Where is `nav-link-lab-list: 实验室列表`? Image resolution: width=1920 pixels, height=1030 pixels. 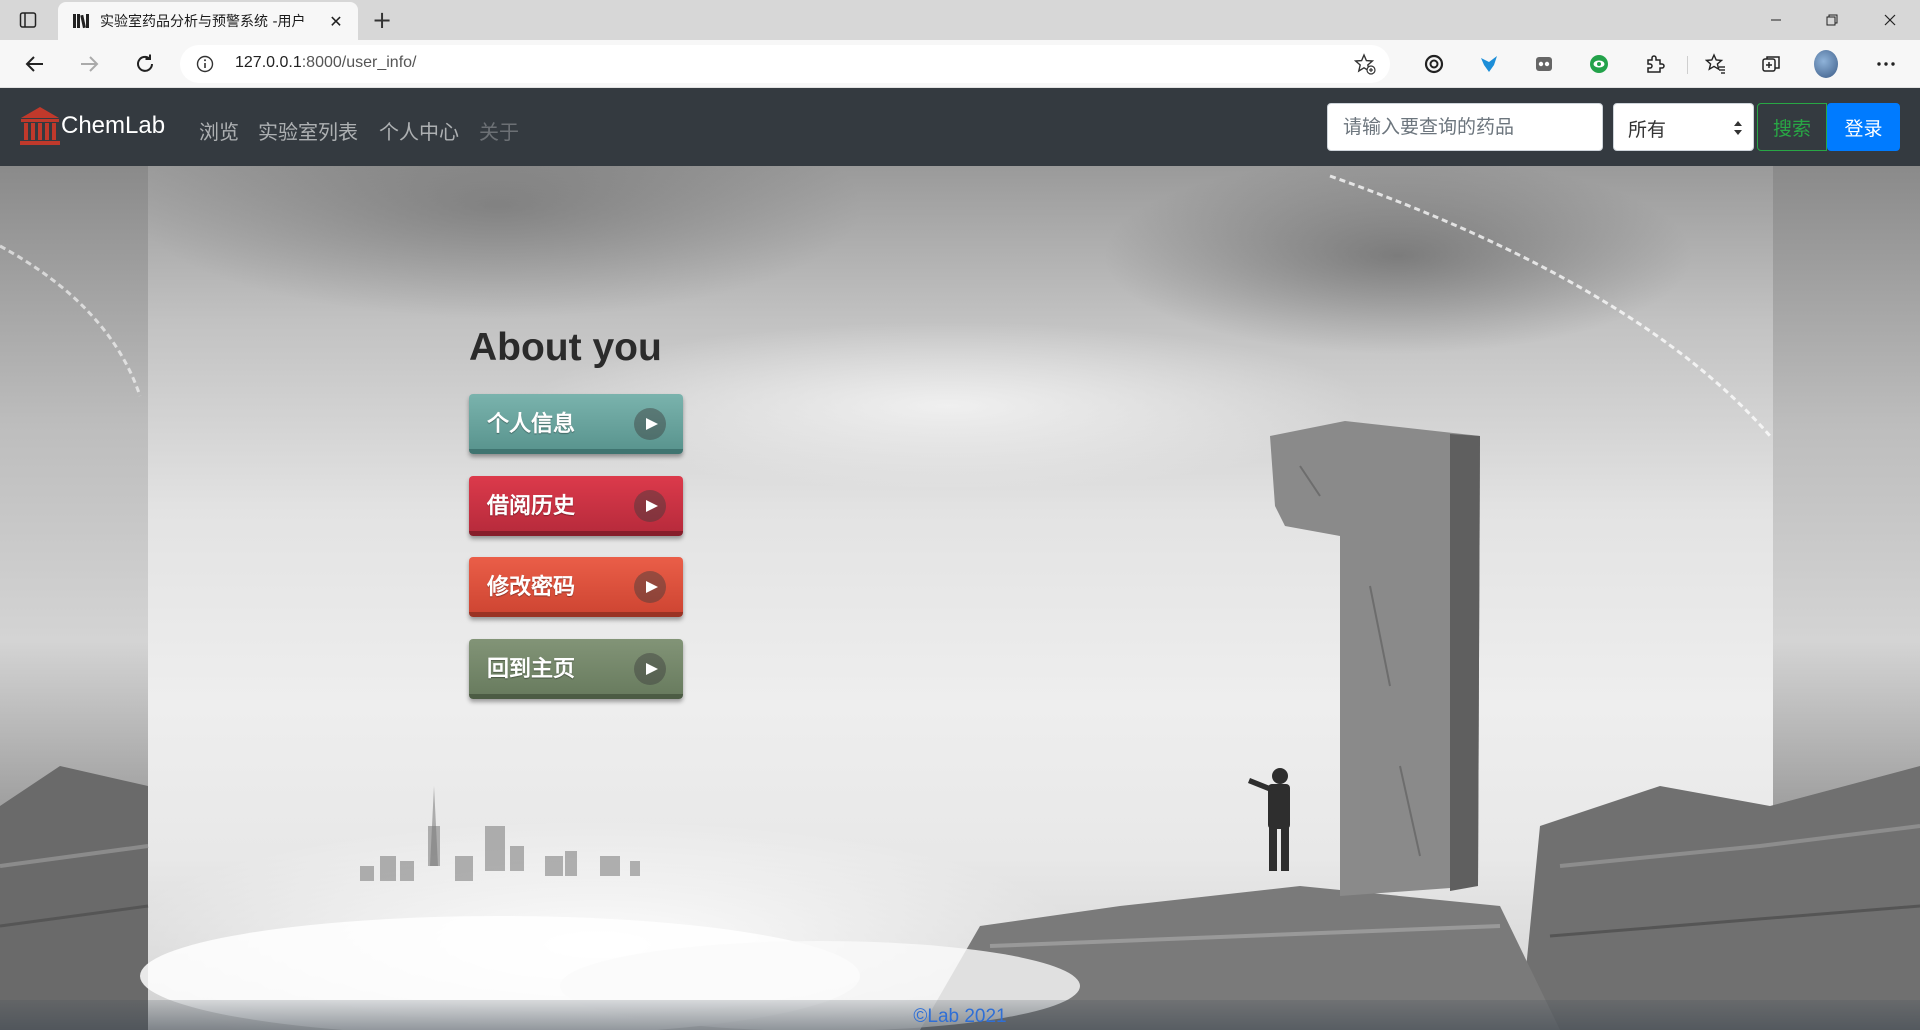
nav-link-lab-list: 实验室列表 is located at coordinates (308, 130).